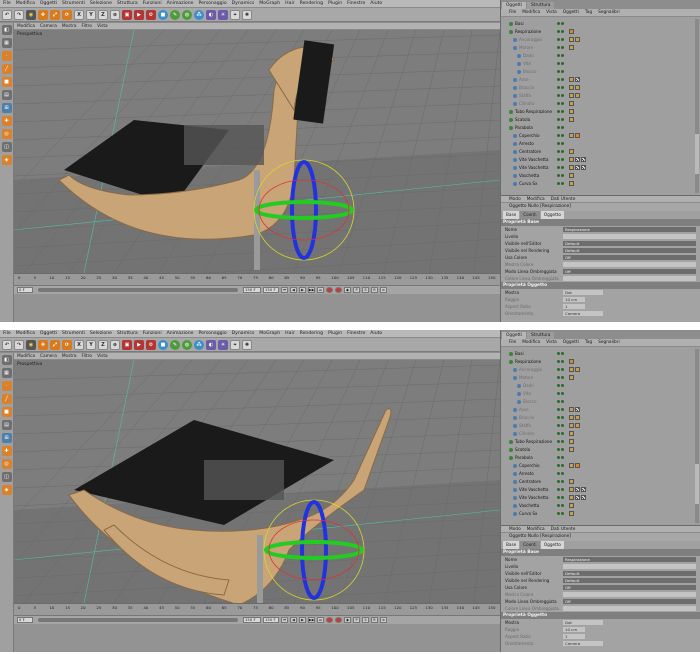 This screenshot has height=654, width=700. I want to click on scale-icon: ⤢, so click(55, 344).